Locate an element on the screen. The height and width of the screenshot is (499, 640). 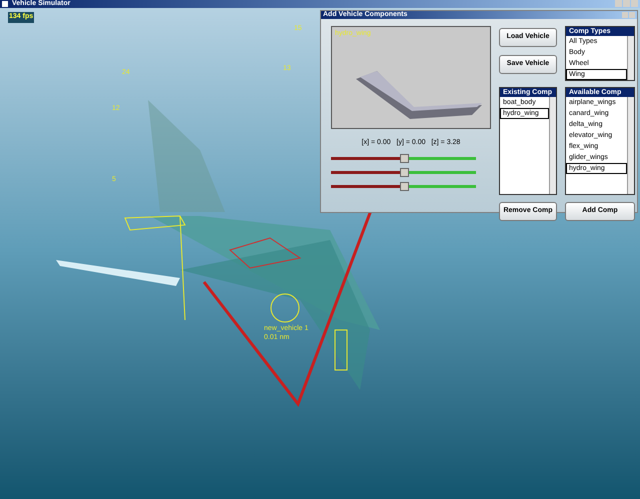
app-icon is located at coordinates (5, 4).